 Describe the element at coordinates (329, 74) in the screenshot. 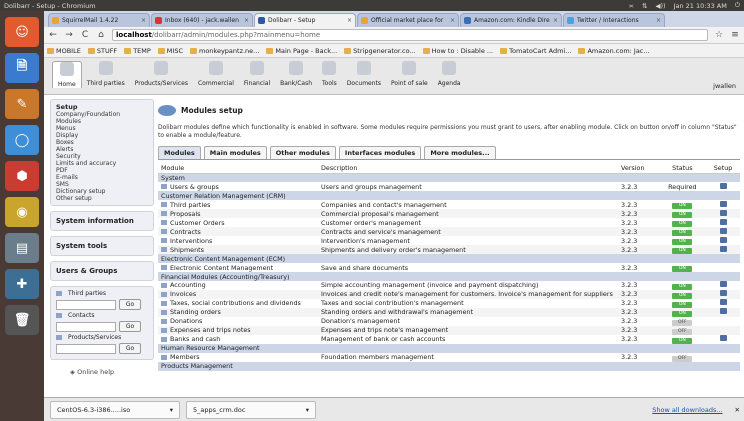

I see `menu-item: Tools` at that location.